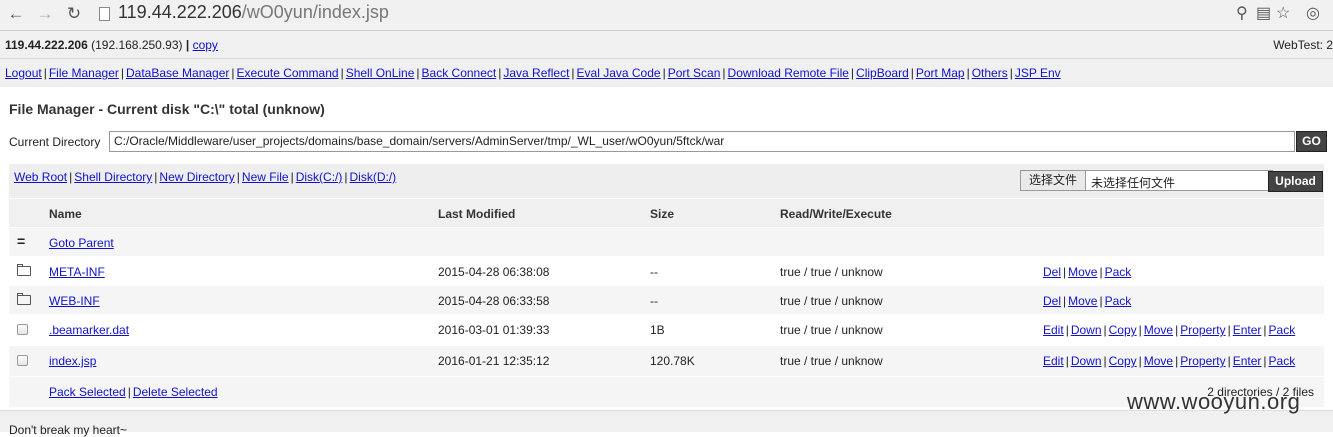  Describe the element at coordinates (40, 177) in the screenshot. I see `link-web-root: Web Root` at that location.